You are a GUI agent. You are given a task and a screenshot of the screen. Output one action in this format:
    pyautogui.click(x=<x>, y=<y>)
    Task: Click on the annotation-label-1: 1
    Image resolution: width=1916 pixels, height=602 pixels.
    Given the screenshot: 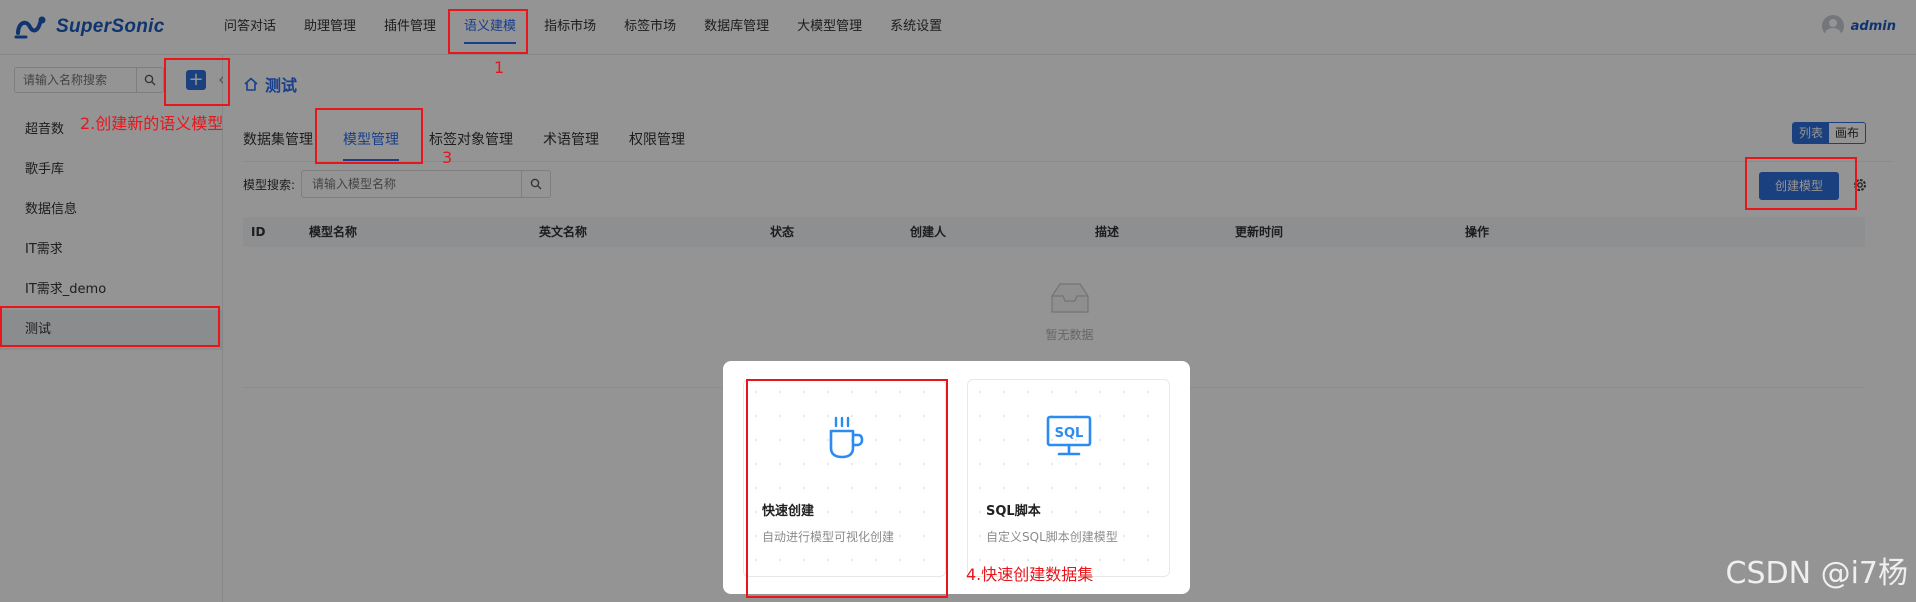 What is the action you would take?
    pyautogui.click(x=499, y=67)
    